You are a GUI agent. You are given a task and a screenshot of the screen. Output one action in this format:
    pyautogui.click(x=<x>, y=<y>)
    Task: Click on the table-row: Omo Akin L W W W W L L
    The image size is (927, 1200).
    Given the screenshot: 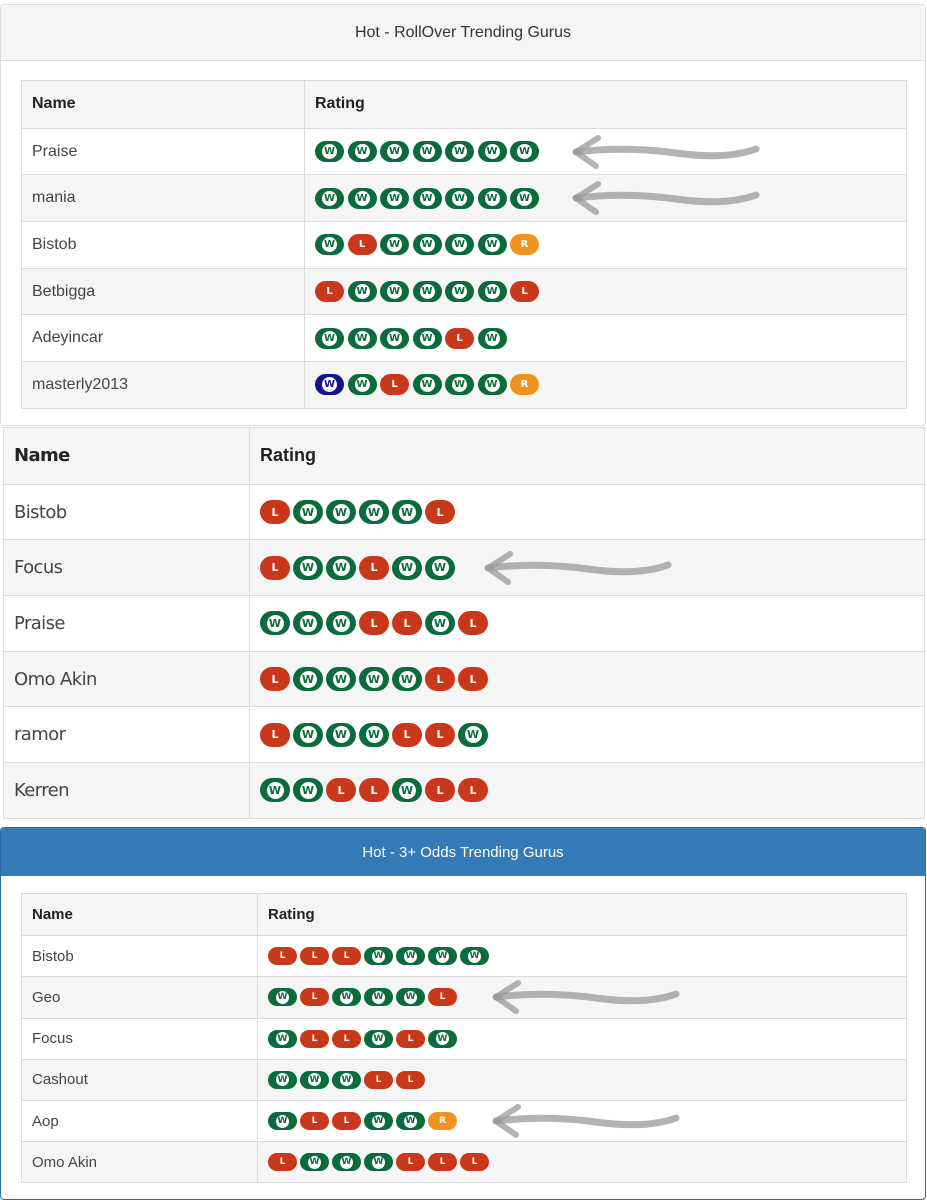 What is the action you would take?
    pyautogui.click(x=464, y=678)
    